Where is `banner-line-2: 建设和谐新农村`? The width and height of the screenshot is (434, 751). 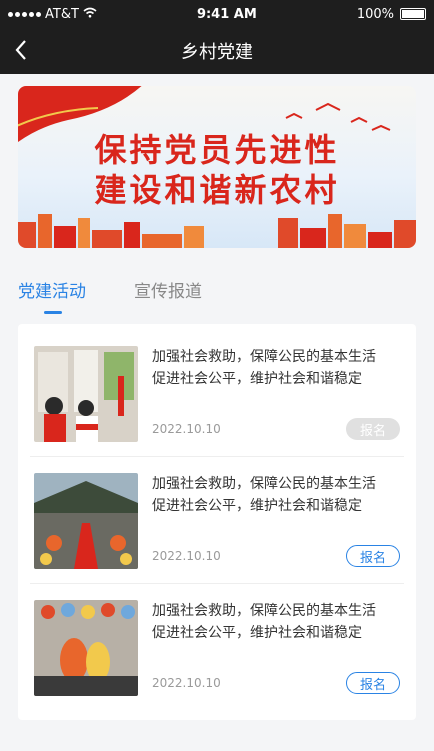 banner-line-2: 建设和谐新农村 is located at coordinates (217, 190).